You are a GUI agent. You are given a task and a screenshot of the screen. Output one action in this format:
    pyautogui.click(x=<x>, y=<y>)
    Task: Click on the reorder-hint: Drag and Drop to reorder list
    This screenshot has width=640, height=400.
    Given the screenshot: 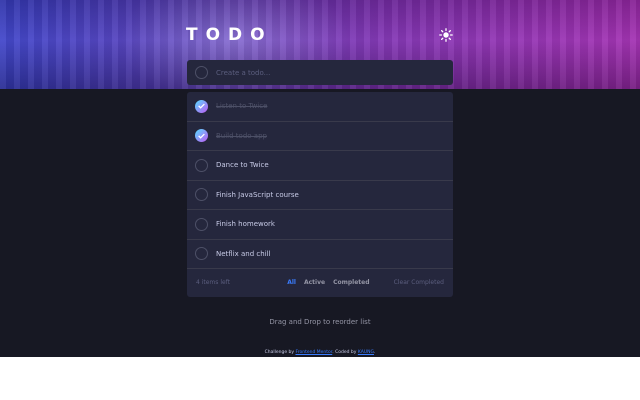 What is the action you would take?
    pyautogui.click(x=320, y=322)
    